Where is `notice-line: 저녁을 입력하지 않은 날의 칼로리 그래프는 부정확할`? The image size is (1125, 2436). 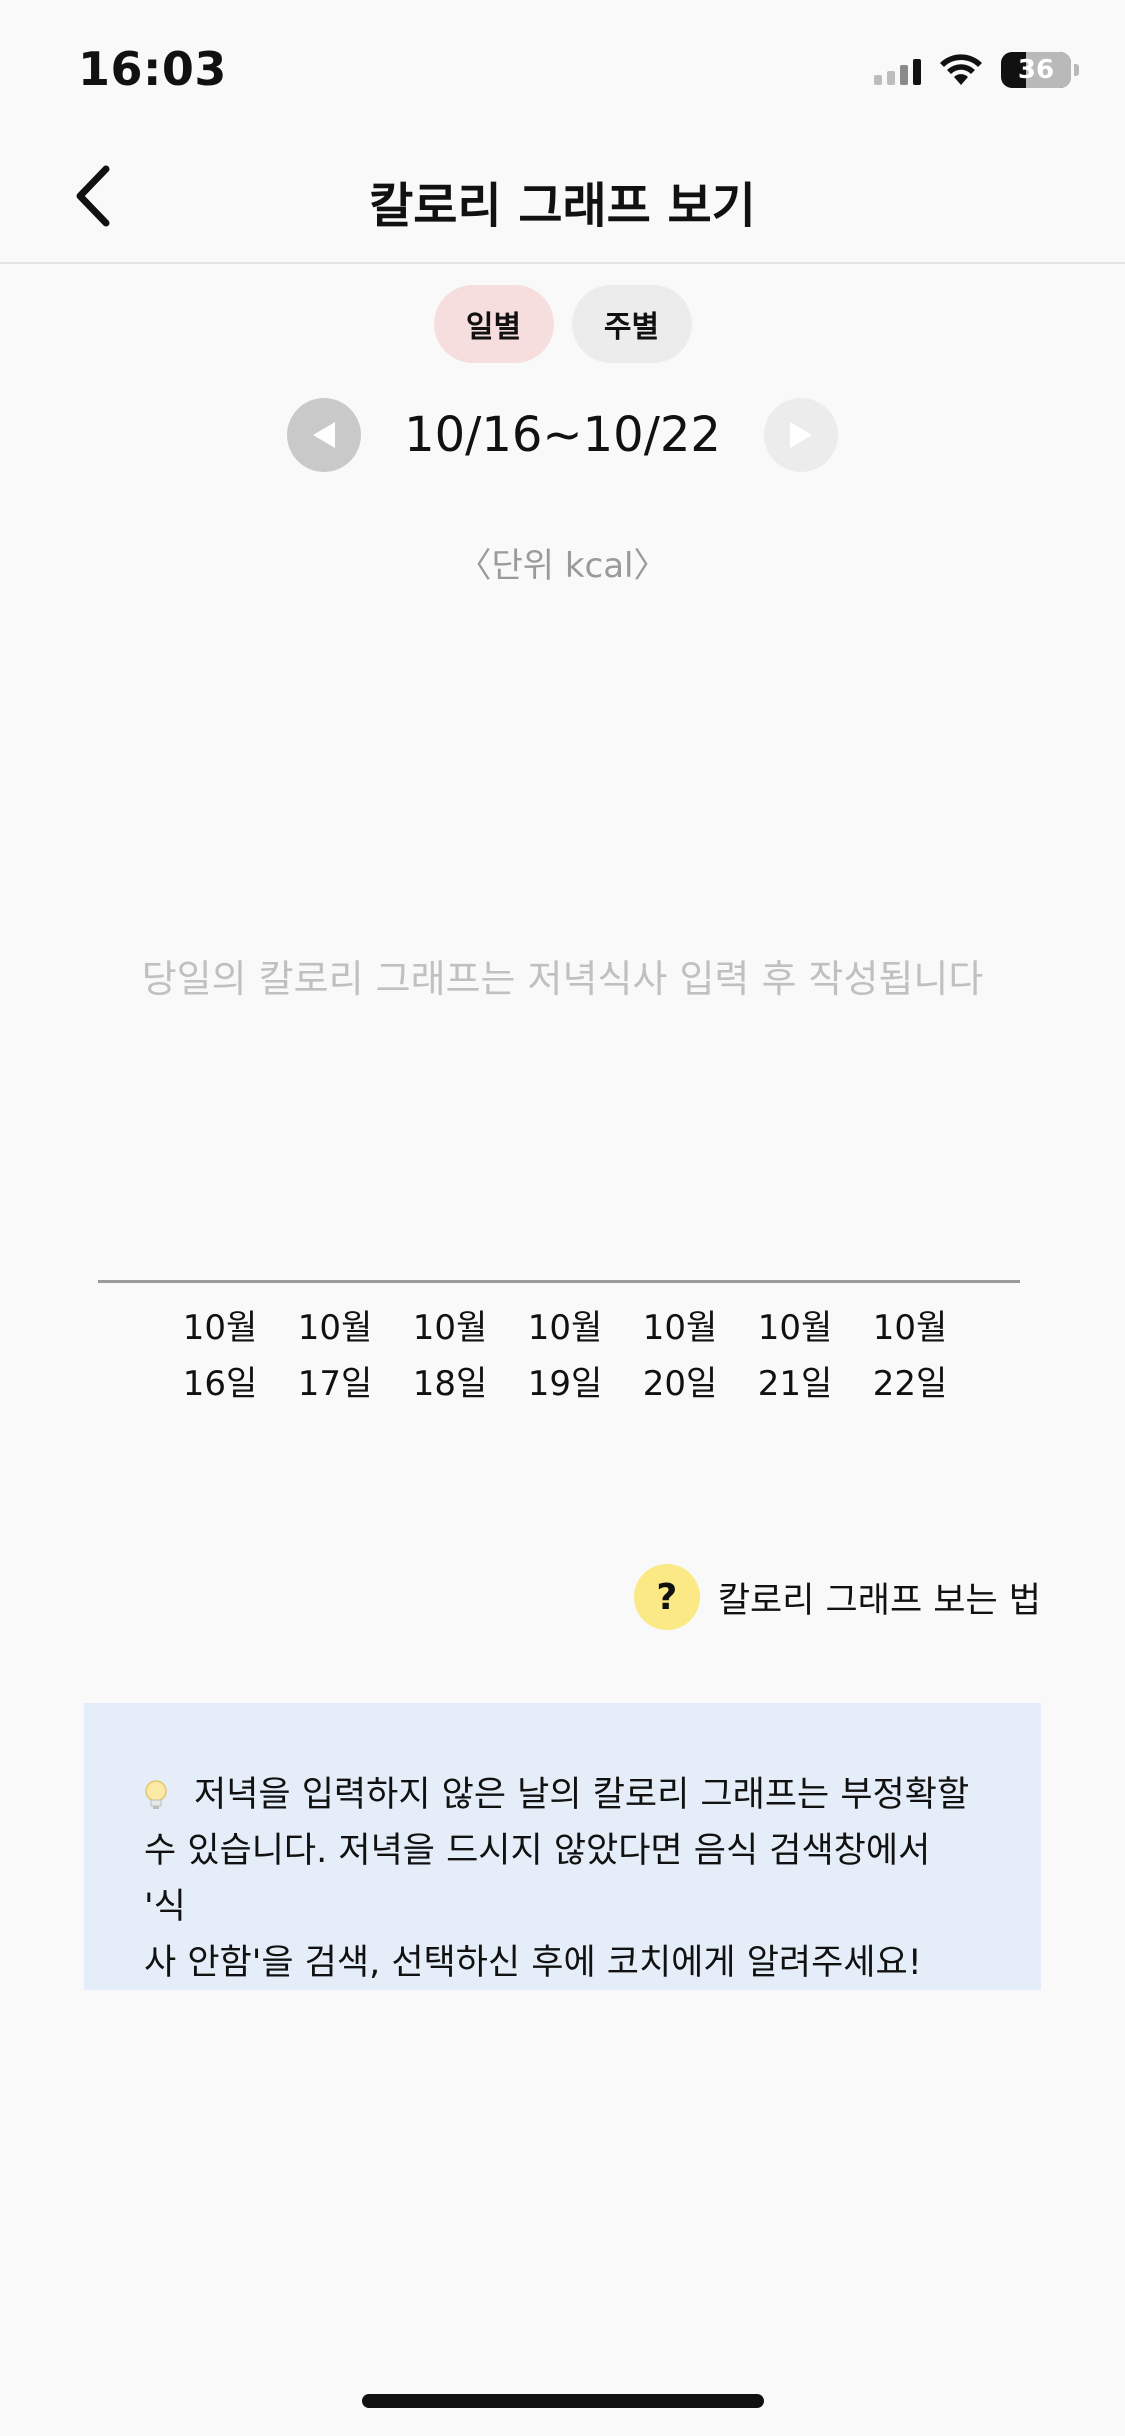
notice-line: 저녁을 입력하지 않은 날의 칼로리 그래프는 부정확할 is located at coordinates (562, 1795).